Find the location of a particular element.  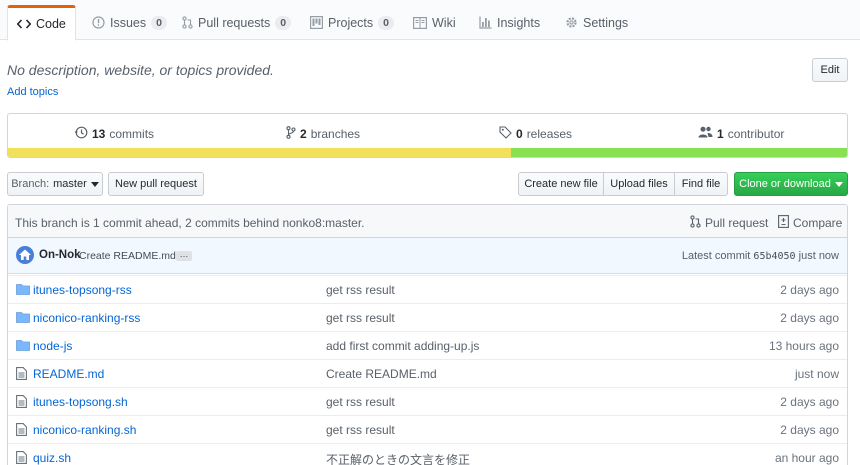

compare-link: Compare is located at coordinates (810, 223).